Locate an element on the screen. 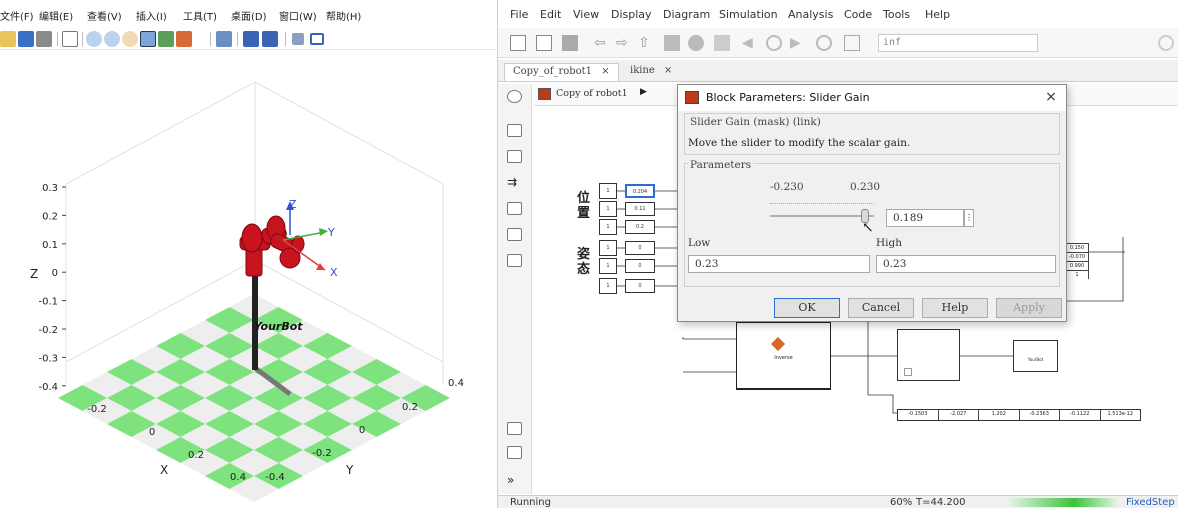 Image resolution: width=1178 pixels, height=508 pixels. brush-icon is located at coordinates (184, 39).